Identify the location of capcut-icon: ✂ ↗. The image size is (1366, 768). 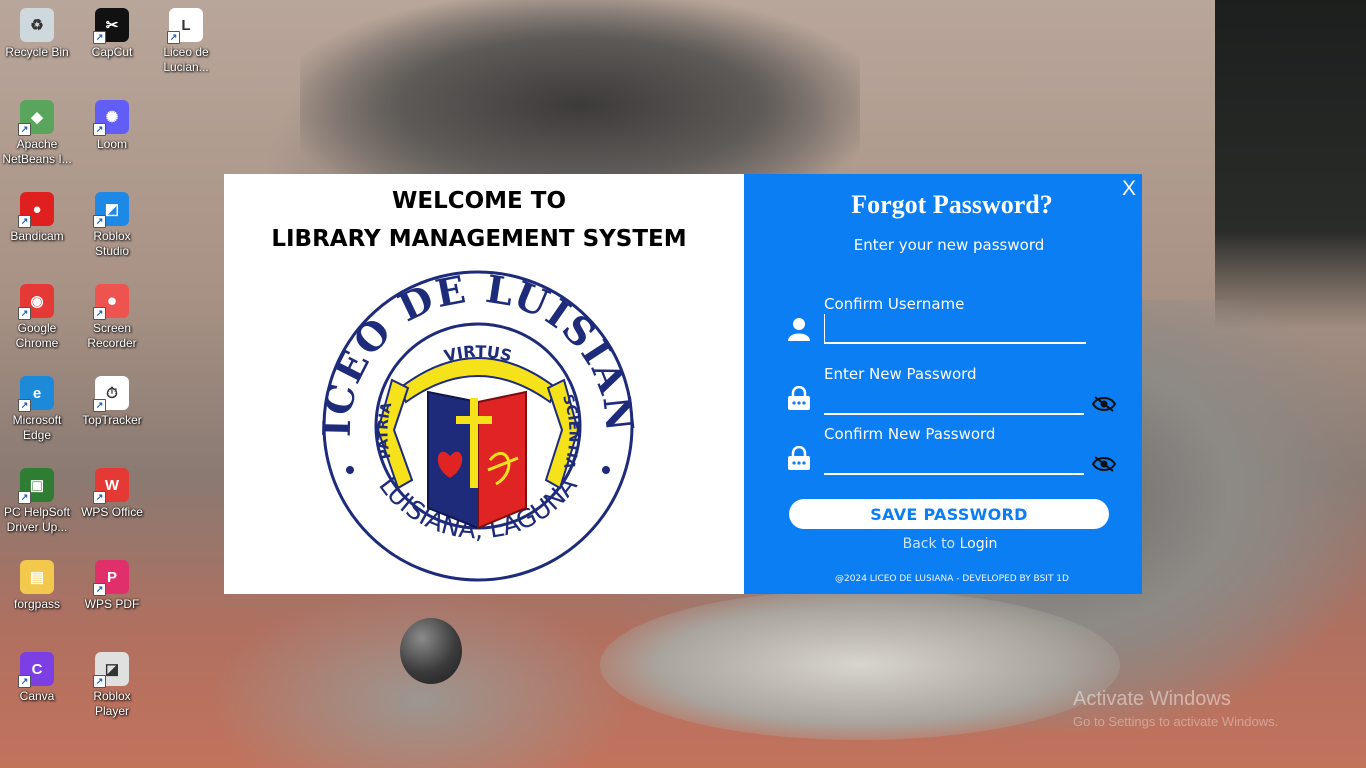
(111, 26).